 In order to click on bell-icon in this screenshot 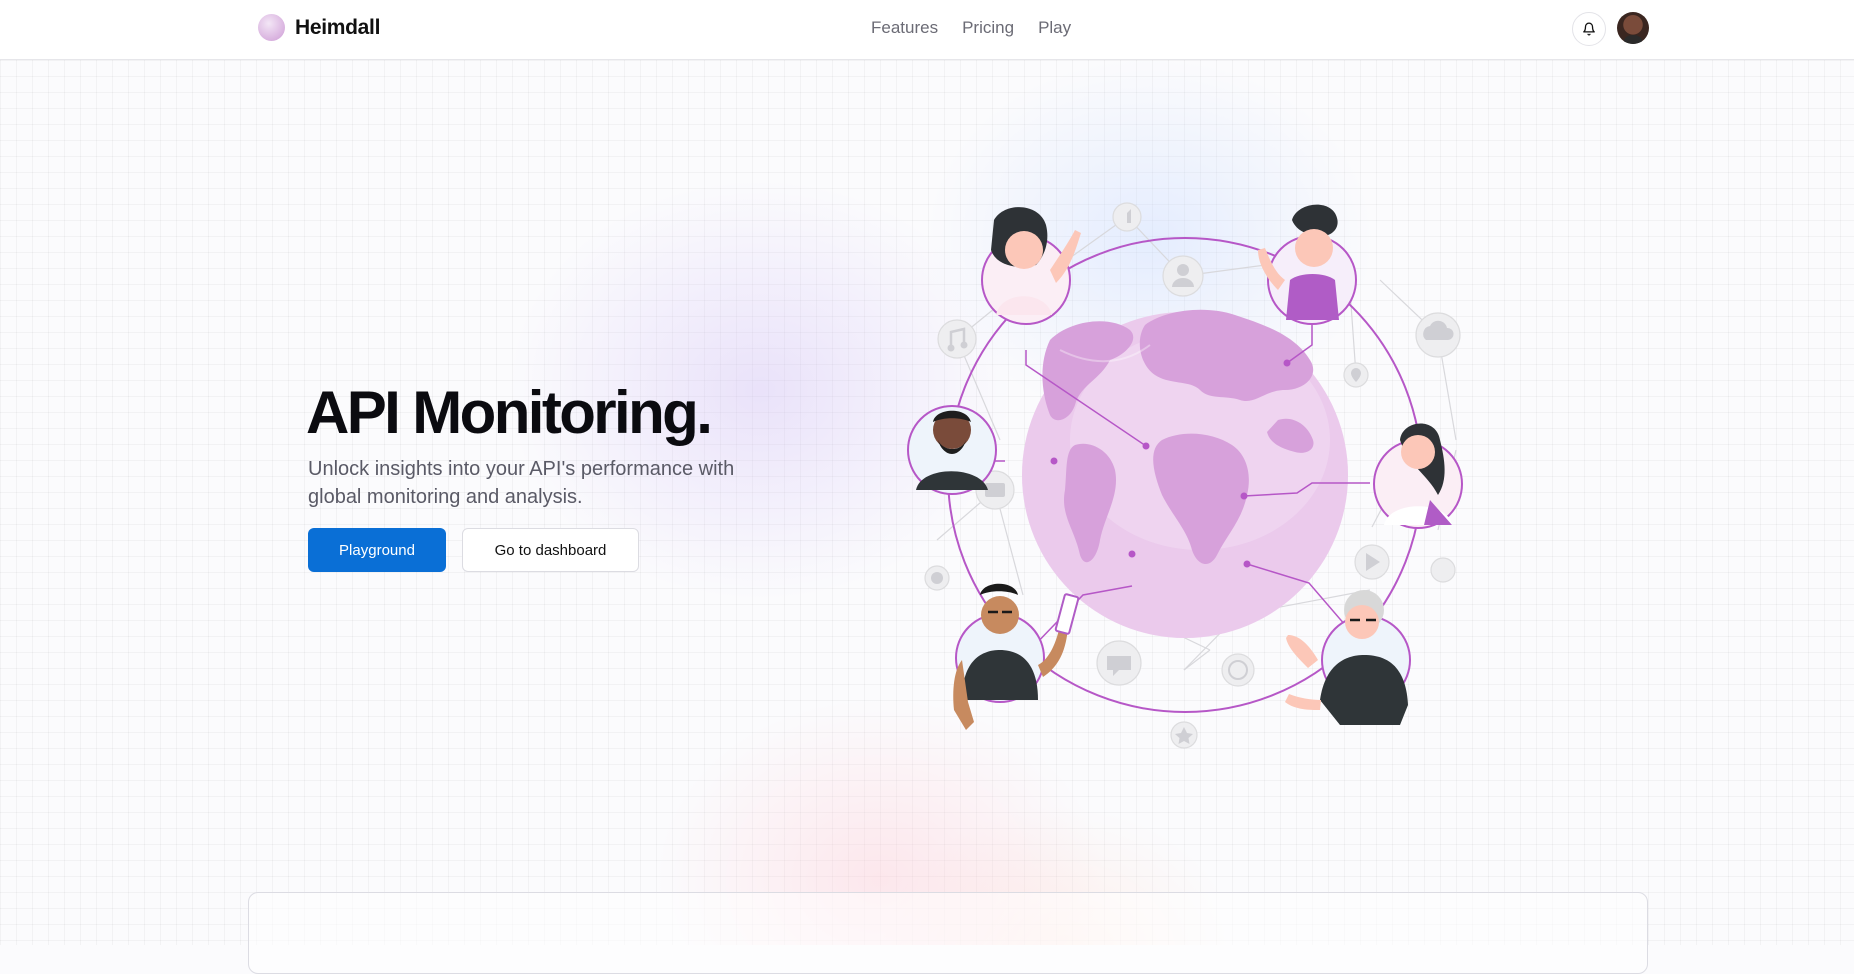, I will do `click(1589, 29)`.